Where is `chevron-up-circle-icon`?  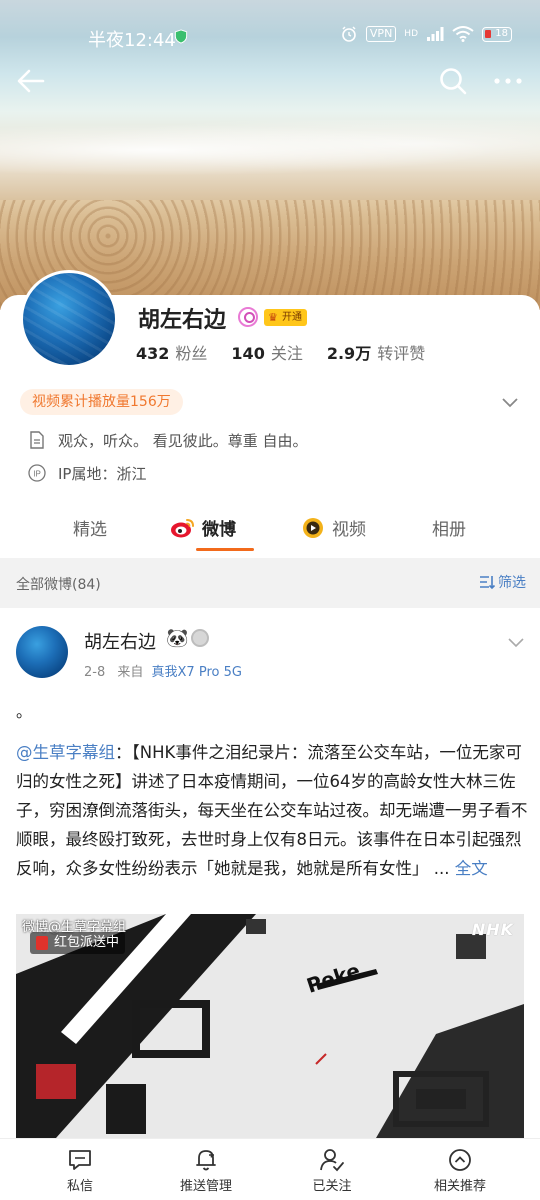
chevron-up-circle-icon is located at coordinates (460, 1160).